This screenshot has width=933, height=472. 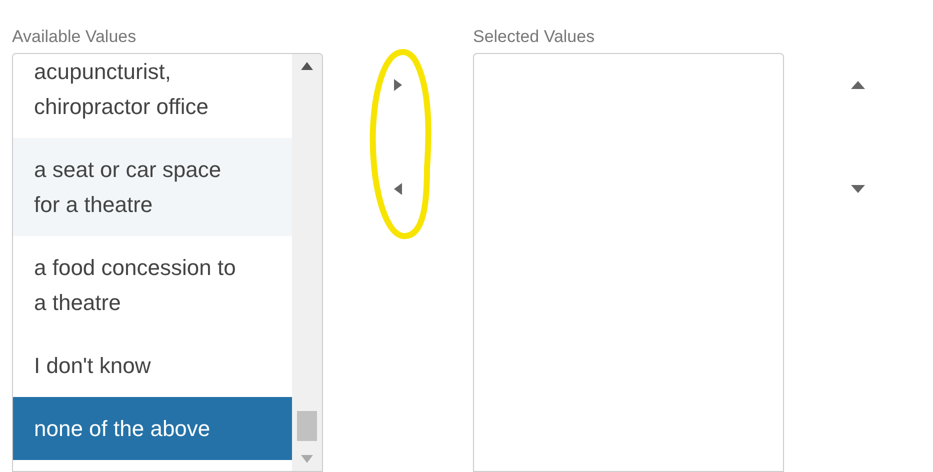 I want to click on list-item: none of the above, so click(x=152, y=428).